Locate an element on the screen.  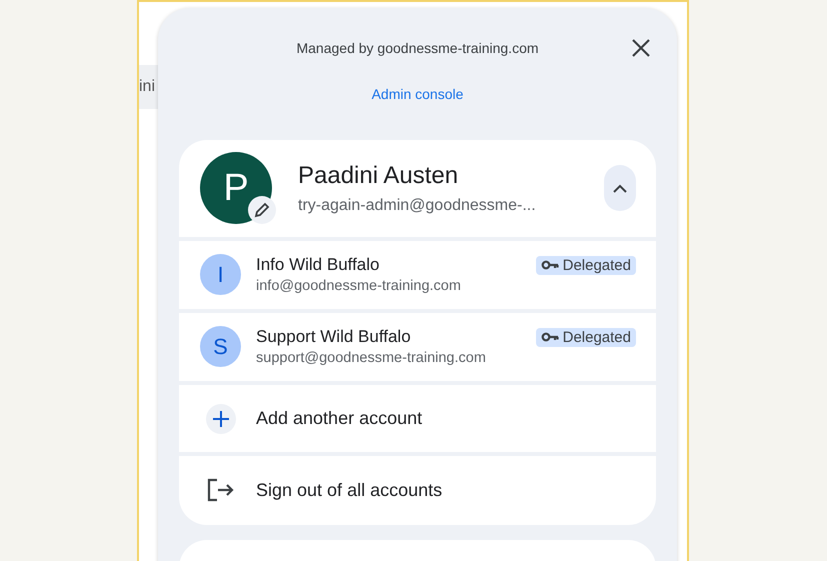
plus-icon is located at coordinates (221, 419).